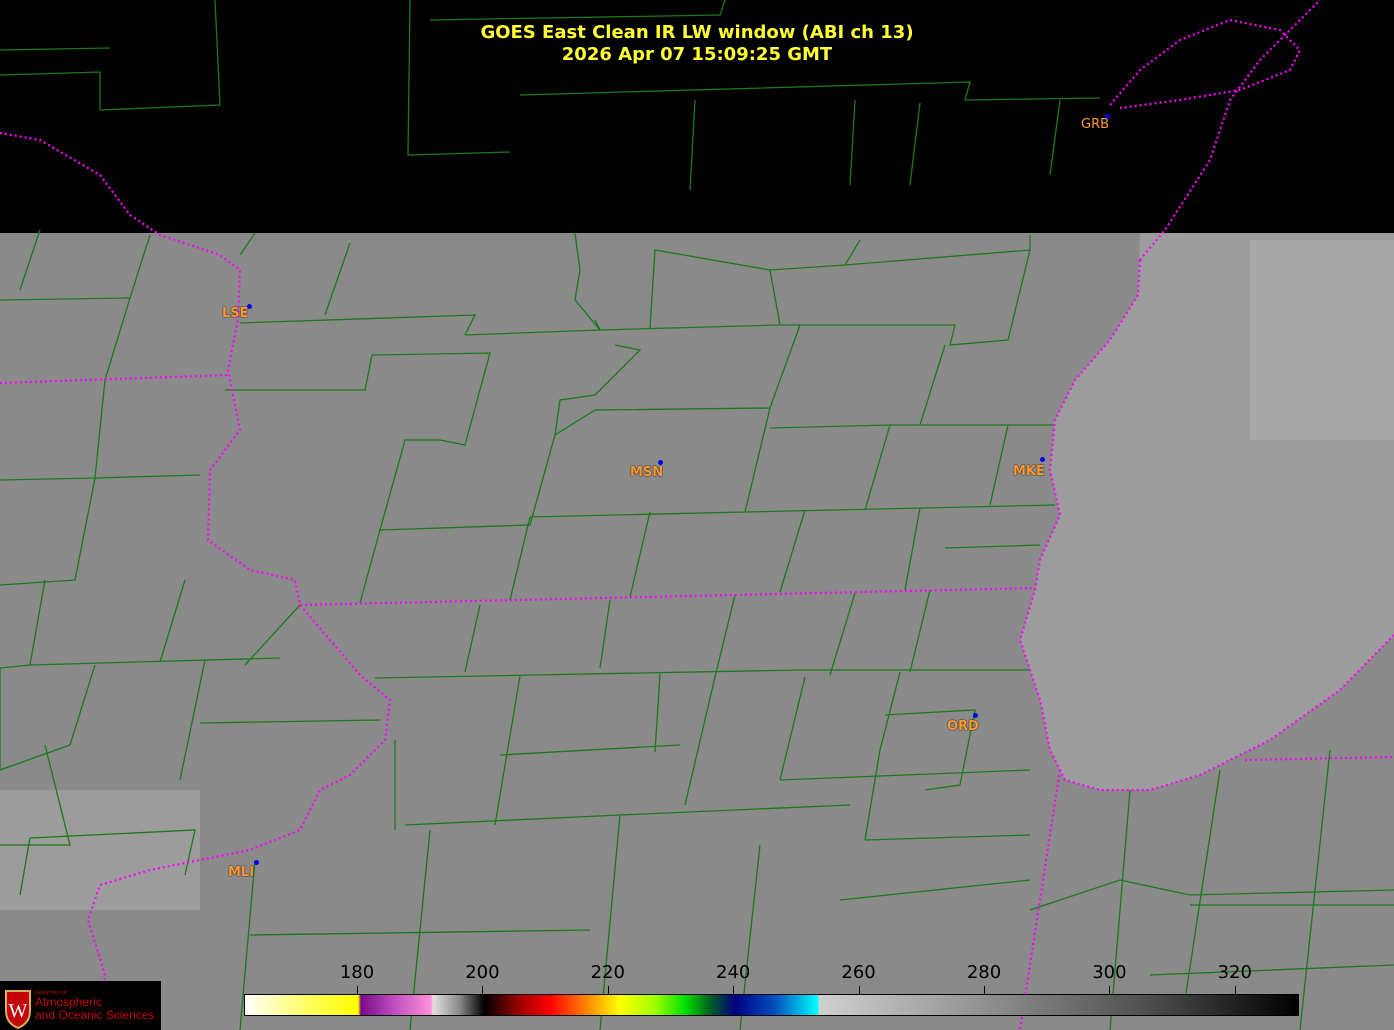 This screenshot has height=1030, width=1394. I want to click on city-label-mke: MKE, so click(1029, 471).